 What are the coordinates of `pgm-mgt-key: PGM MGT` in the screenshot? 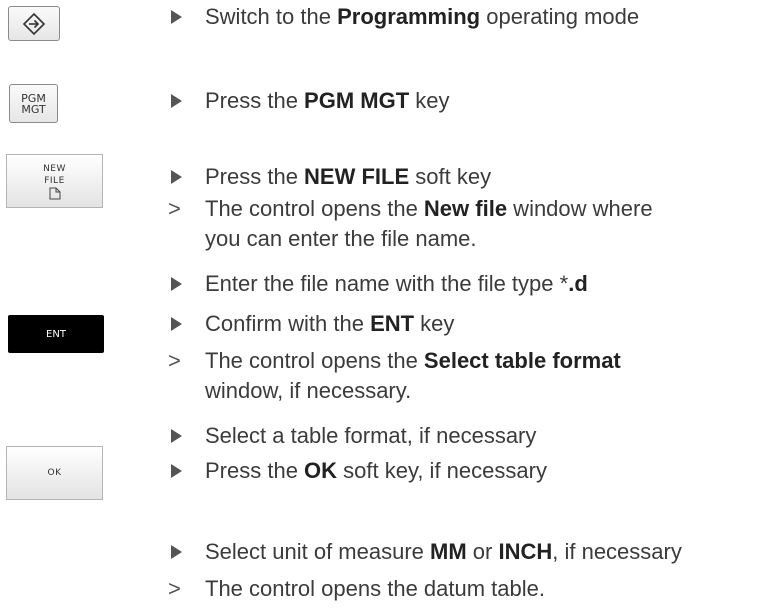 It's located at (33, 103).